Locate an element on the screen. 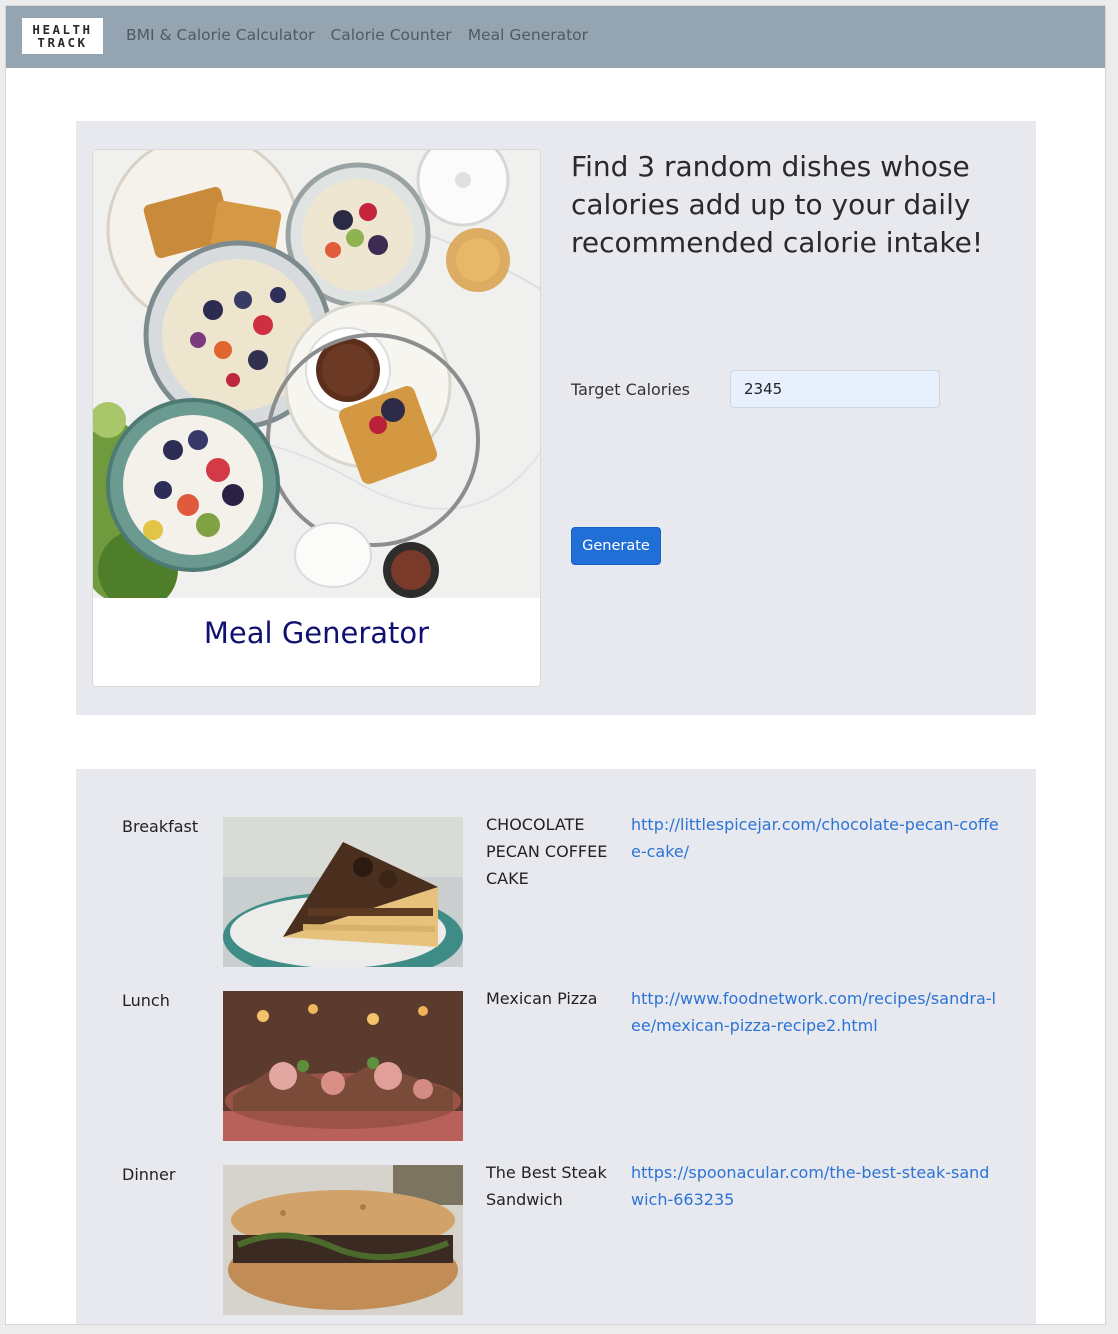 Image resolution: width=1118 pixels, height=1334 pixels. target-calories-label: Target Calories is located at coordinates (630, 389).